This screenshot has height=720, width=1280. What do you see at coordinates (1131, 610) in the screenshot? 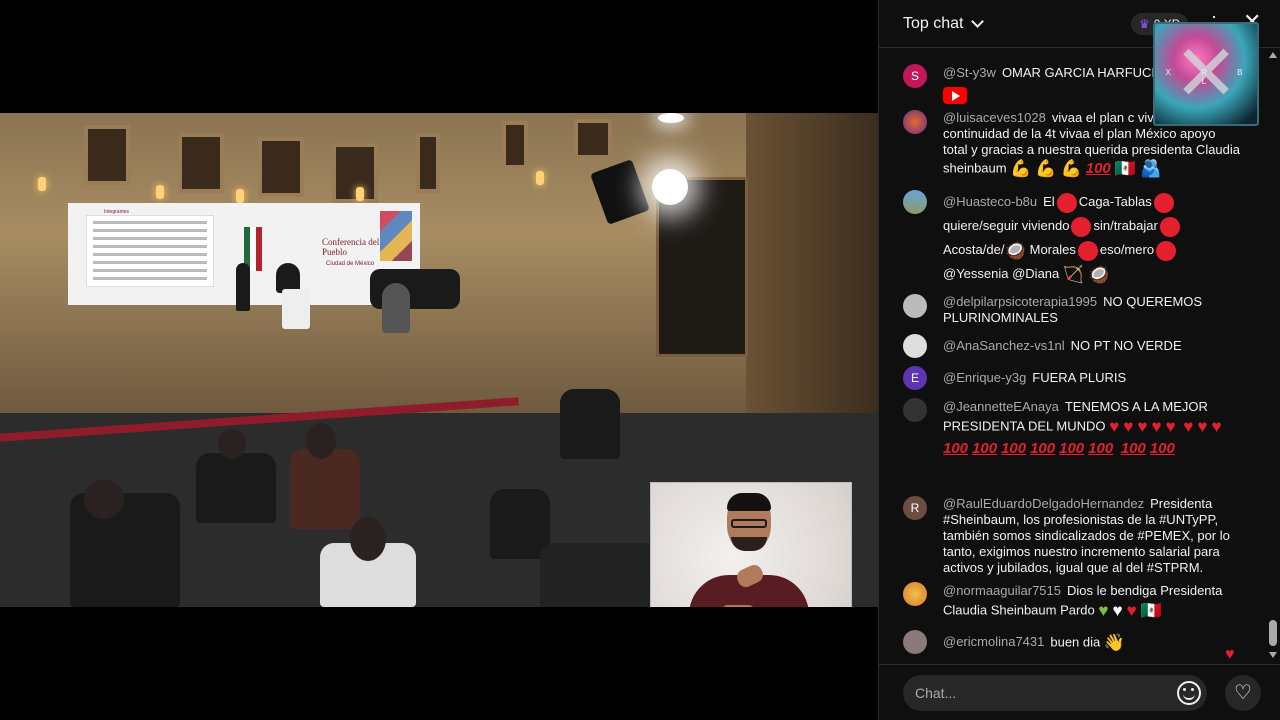
I see `red-heart-icon: ♥` at bounding box center [1131, 610].